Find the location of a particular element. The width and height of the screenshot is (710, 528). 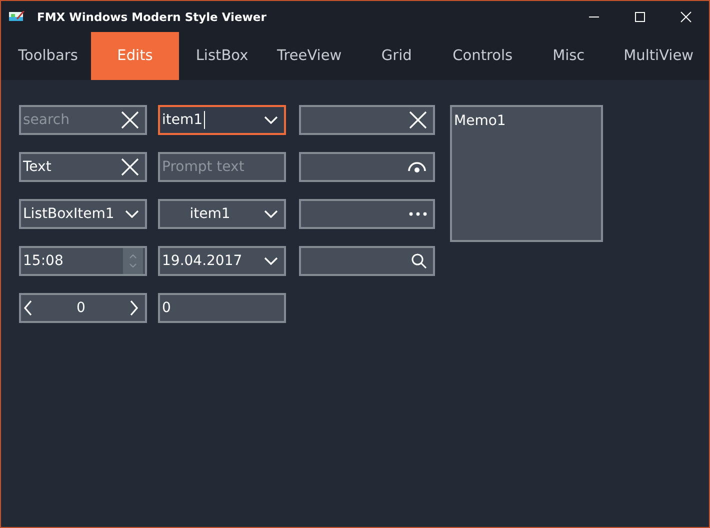

tab: TreeView is located at coordinates (309, 56).